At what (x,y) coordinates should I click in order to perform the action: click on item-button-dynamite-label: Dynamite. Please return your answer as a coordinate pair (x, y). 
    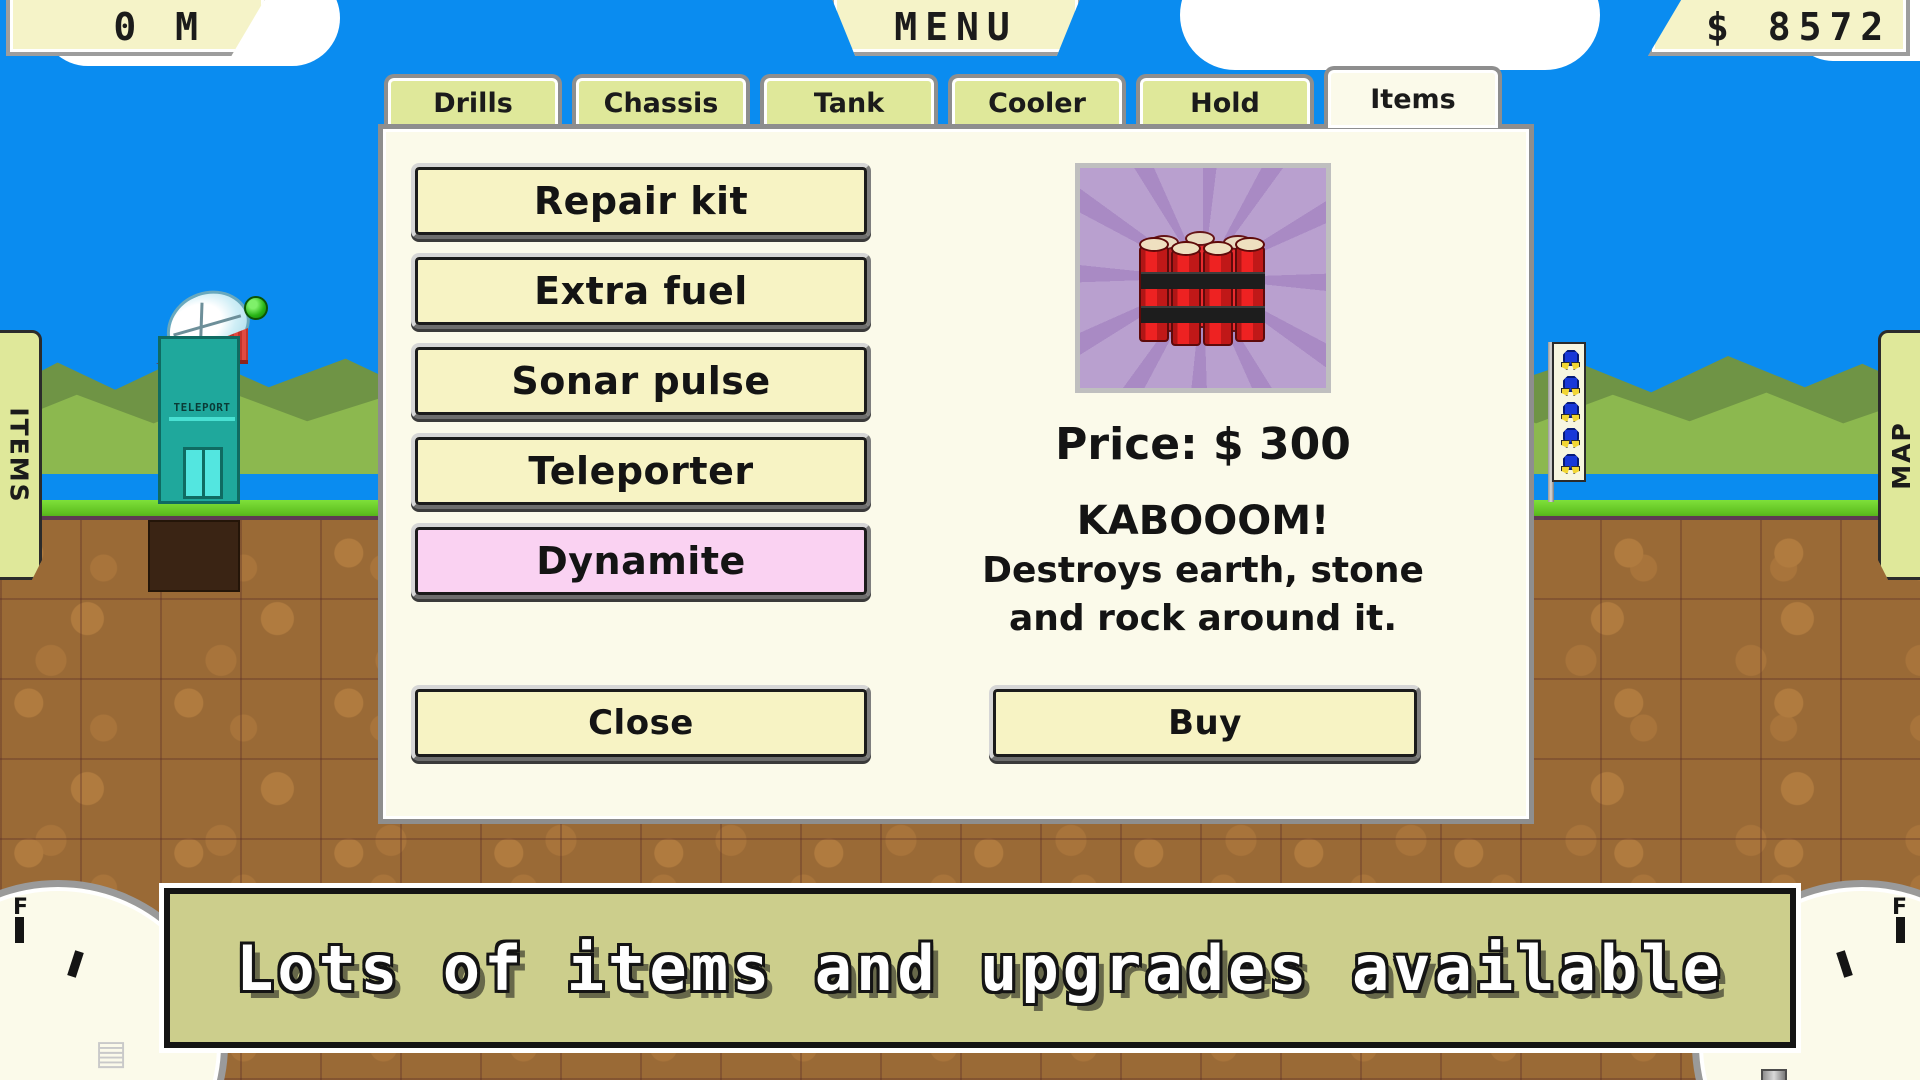
    Looking at the image, I should click on (641, 561).